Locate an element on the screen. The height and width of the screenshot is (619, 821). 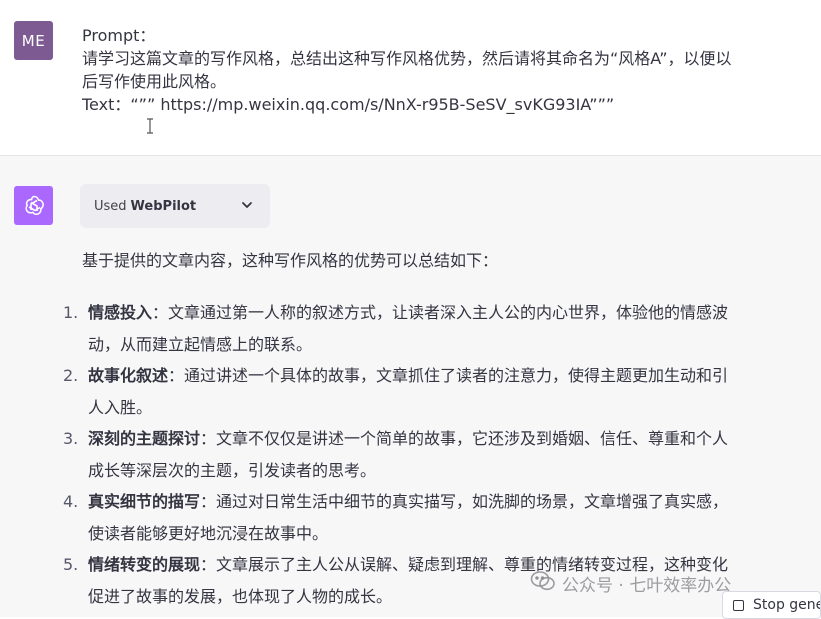
prompt-line-2: 后写作使用此风格。 is located at coordinates (154, 81).